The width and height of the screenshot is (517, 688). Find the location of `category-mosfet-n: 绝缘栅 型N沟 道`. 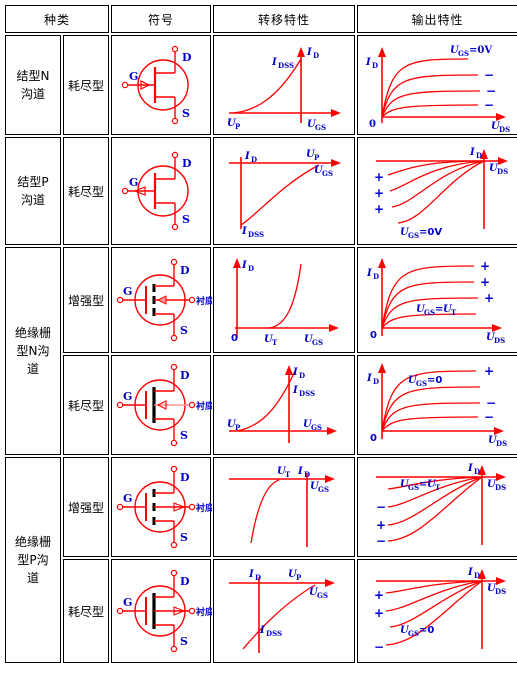

category-mosfet-n: 绝缘栅 型N沟 道 is located at coordinates (33, 351).